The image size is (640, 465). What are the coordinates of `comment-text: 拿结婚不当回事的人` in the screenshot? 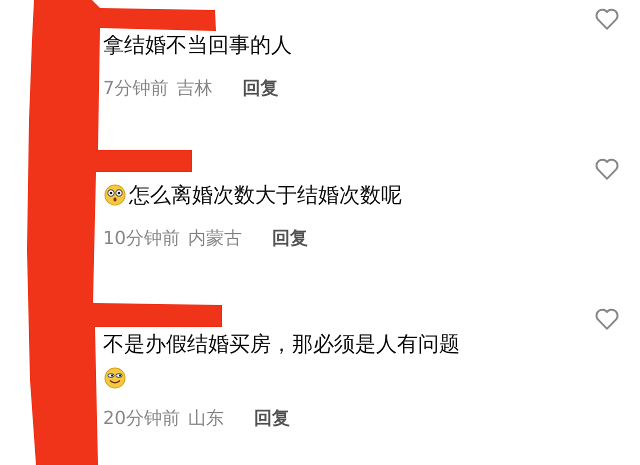 It's located at (197, 45).